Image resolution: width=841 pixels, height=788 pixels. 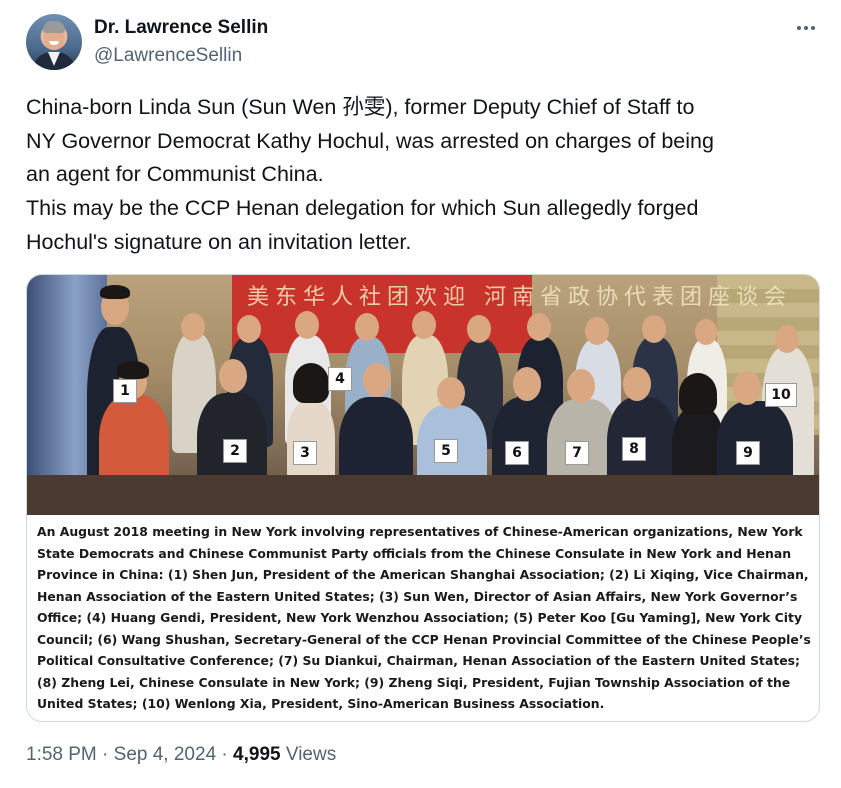 What do you see at coordinates (125, 391) in the screenshot?
I see `photo-number-label-1: 1` at bounding box center [125, 391].